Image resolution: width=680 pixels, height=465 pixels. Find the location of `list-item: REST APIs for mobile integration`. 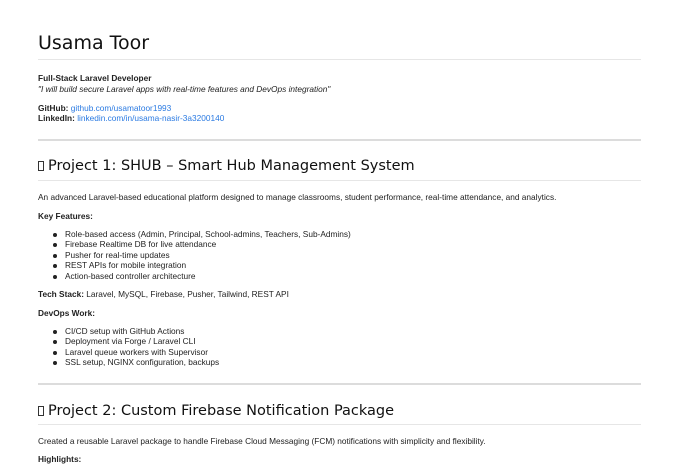

list-item: REST APIs for mobile integration is located at coordinates (202, 265).